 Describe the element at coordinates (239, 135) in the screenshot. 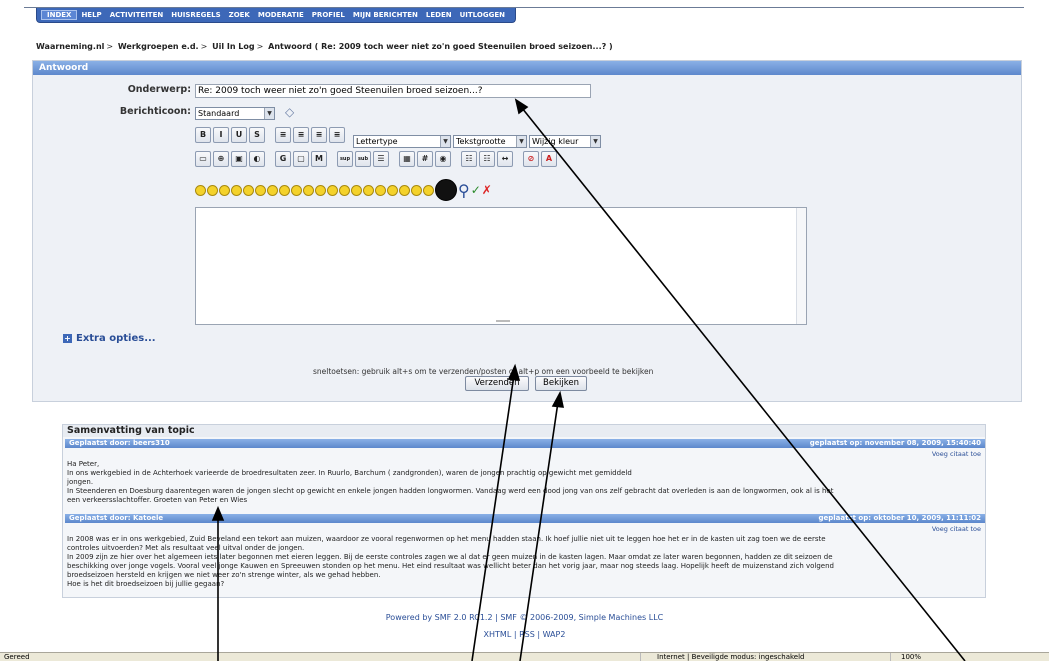

I see `underline-button: U` at that location.